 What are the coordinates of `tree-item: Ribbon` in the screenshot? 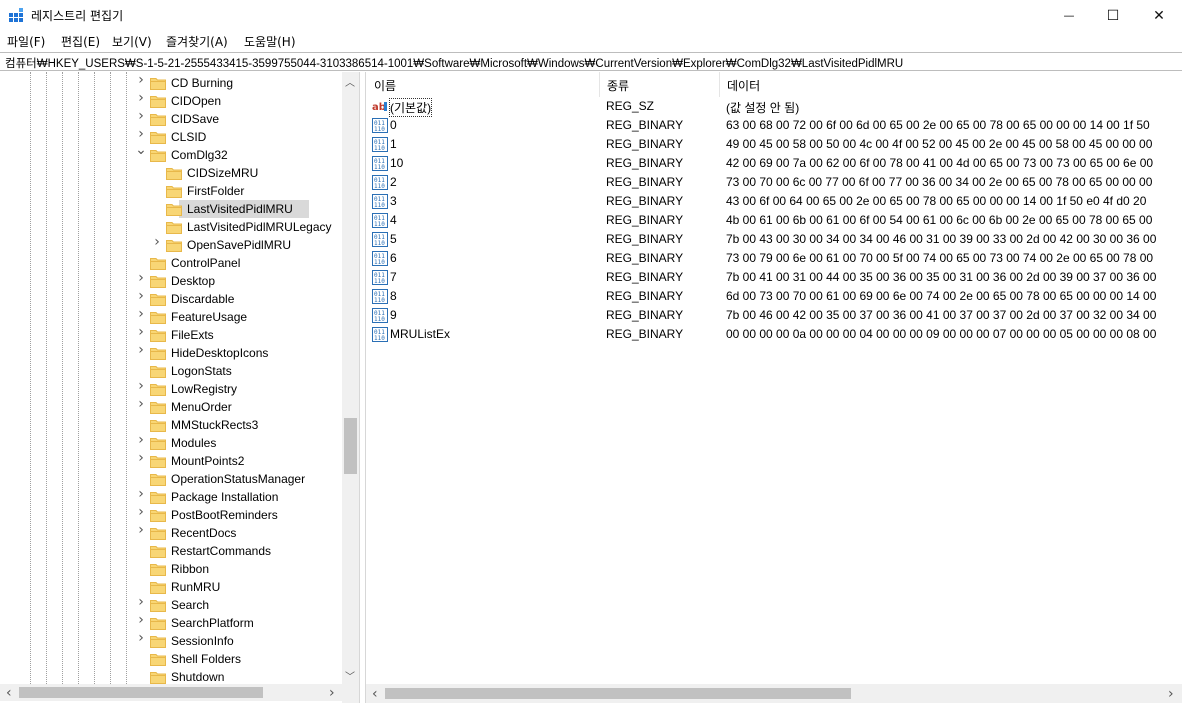 It's located at (171, 569).